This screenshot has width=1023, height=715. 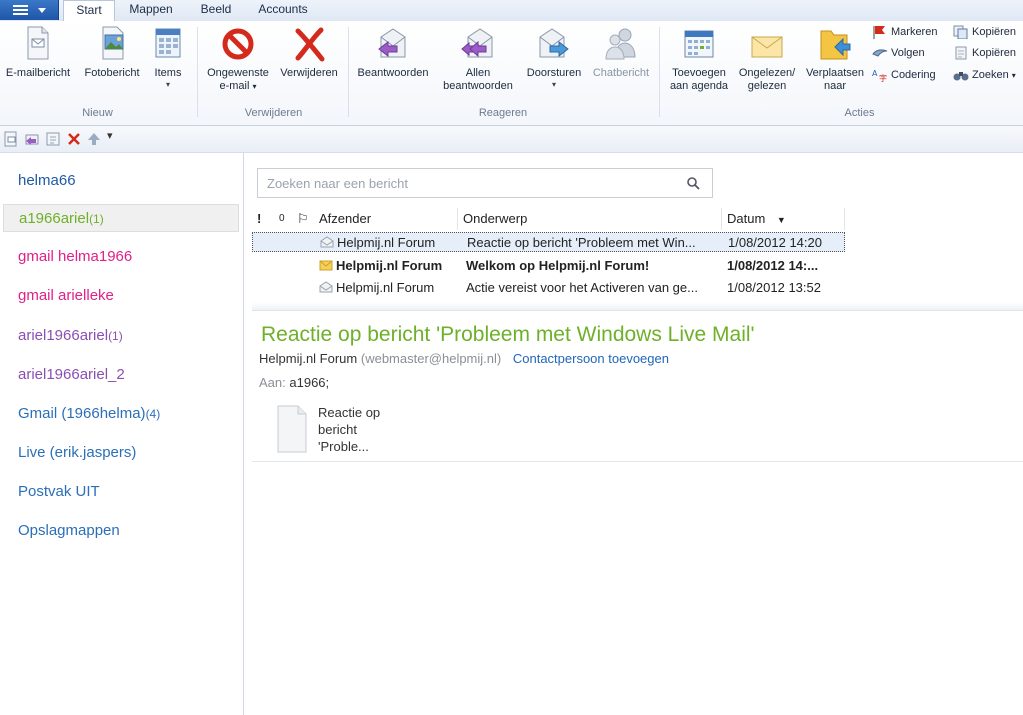 What do you see at coordinates (42, 10) in the screenshot?
I see `chevron-down-icon` at bounding box center [42, 10].